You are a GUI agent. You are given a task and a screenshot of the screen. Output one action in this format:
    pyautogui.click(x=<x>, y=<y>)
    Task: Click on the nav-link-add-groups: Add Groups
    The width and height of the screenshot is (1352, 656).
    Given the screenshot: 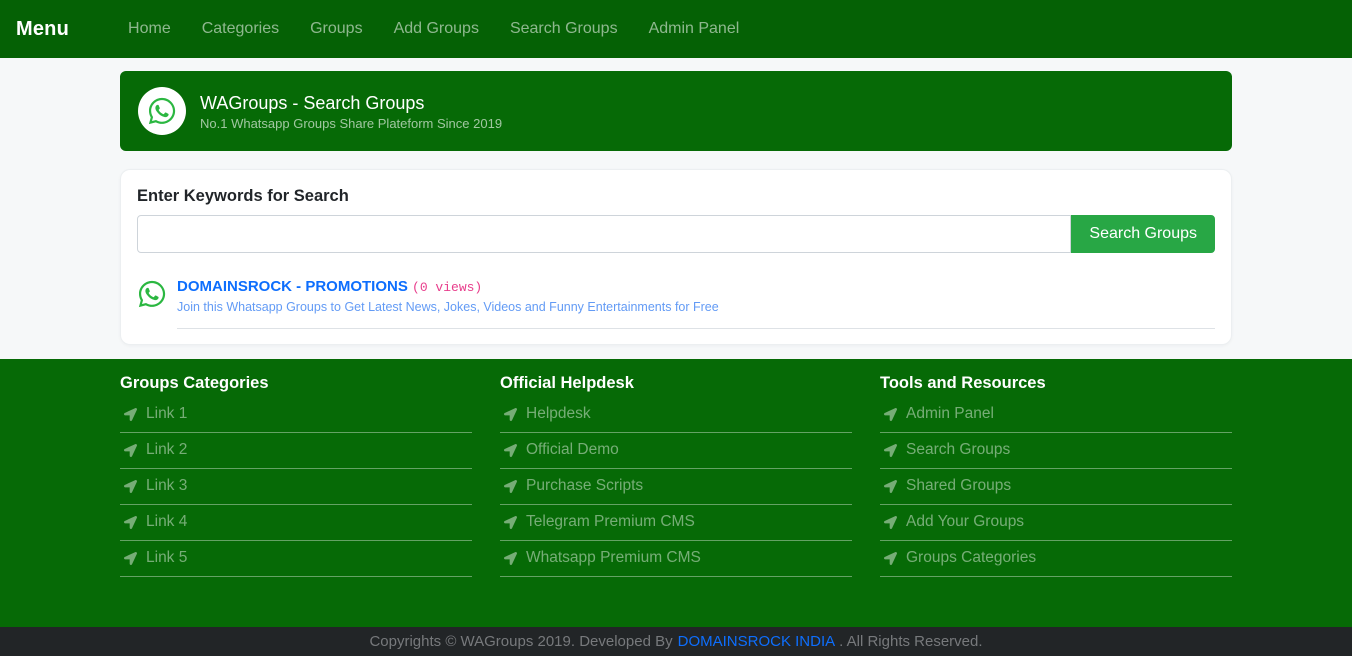 What is the action you would take?
    pyautogui.click(x=436, y=29)
    